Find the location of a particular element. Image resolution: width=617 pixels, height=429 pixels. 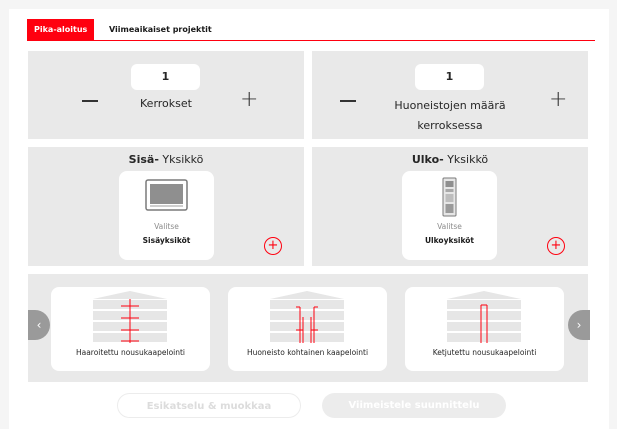

wiring-option-branched: Haaroitettu nousukaapelointi is located at coordinates (130, 329).